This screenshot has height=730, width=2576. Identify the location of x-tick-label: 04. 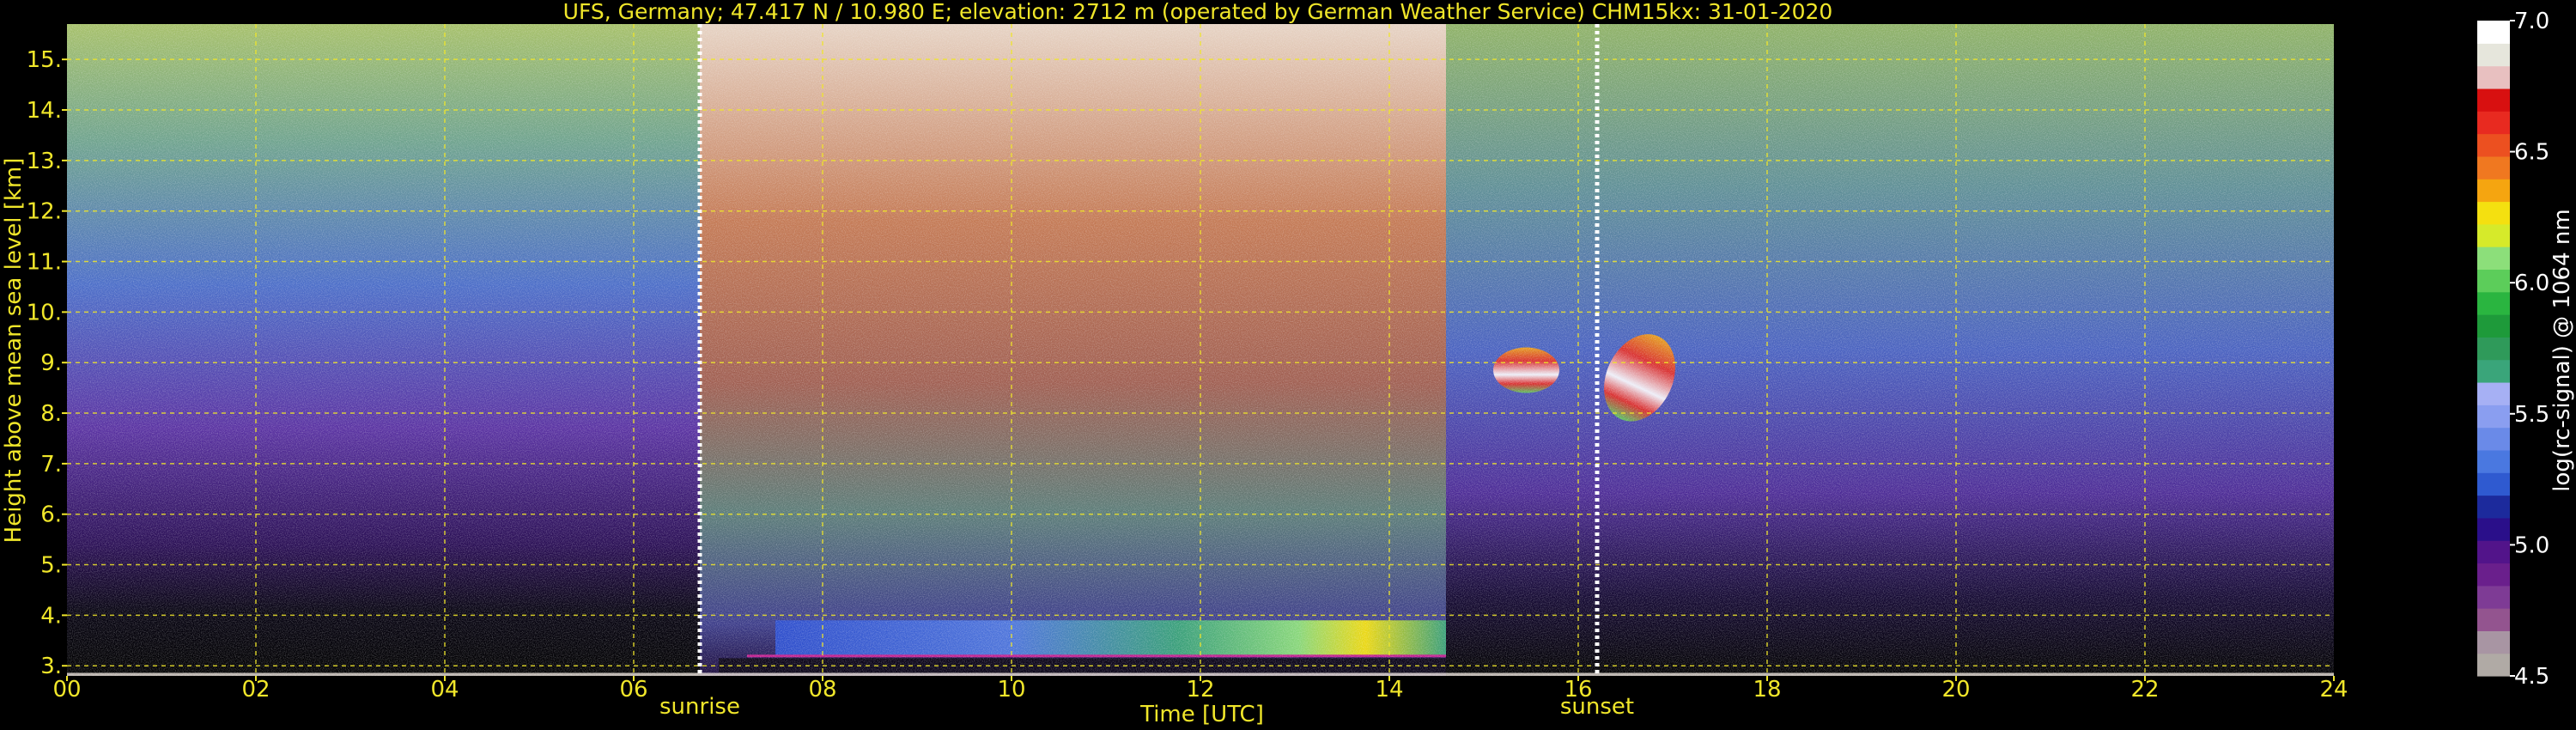
(444, 690).